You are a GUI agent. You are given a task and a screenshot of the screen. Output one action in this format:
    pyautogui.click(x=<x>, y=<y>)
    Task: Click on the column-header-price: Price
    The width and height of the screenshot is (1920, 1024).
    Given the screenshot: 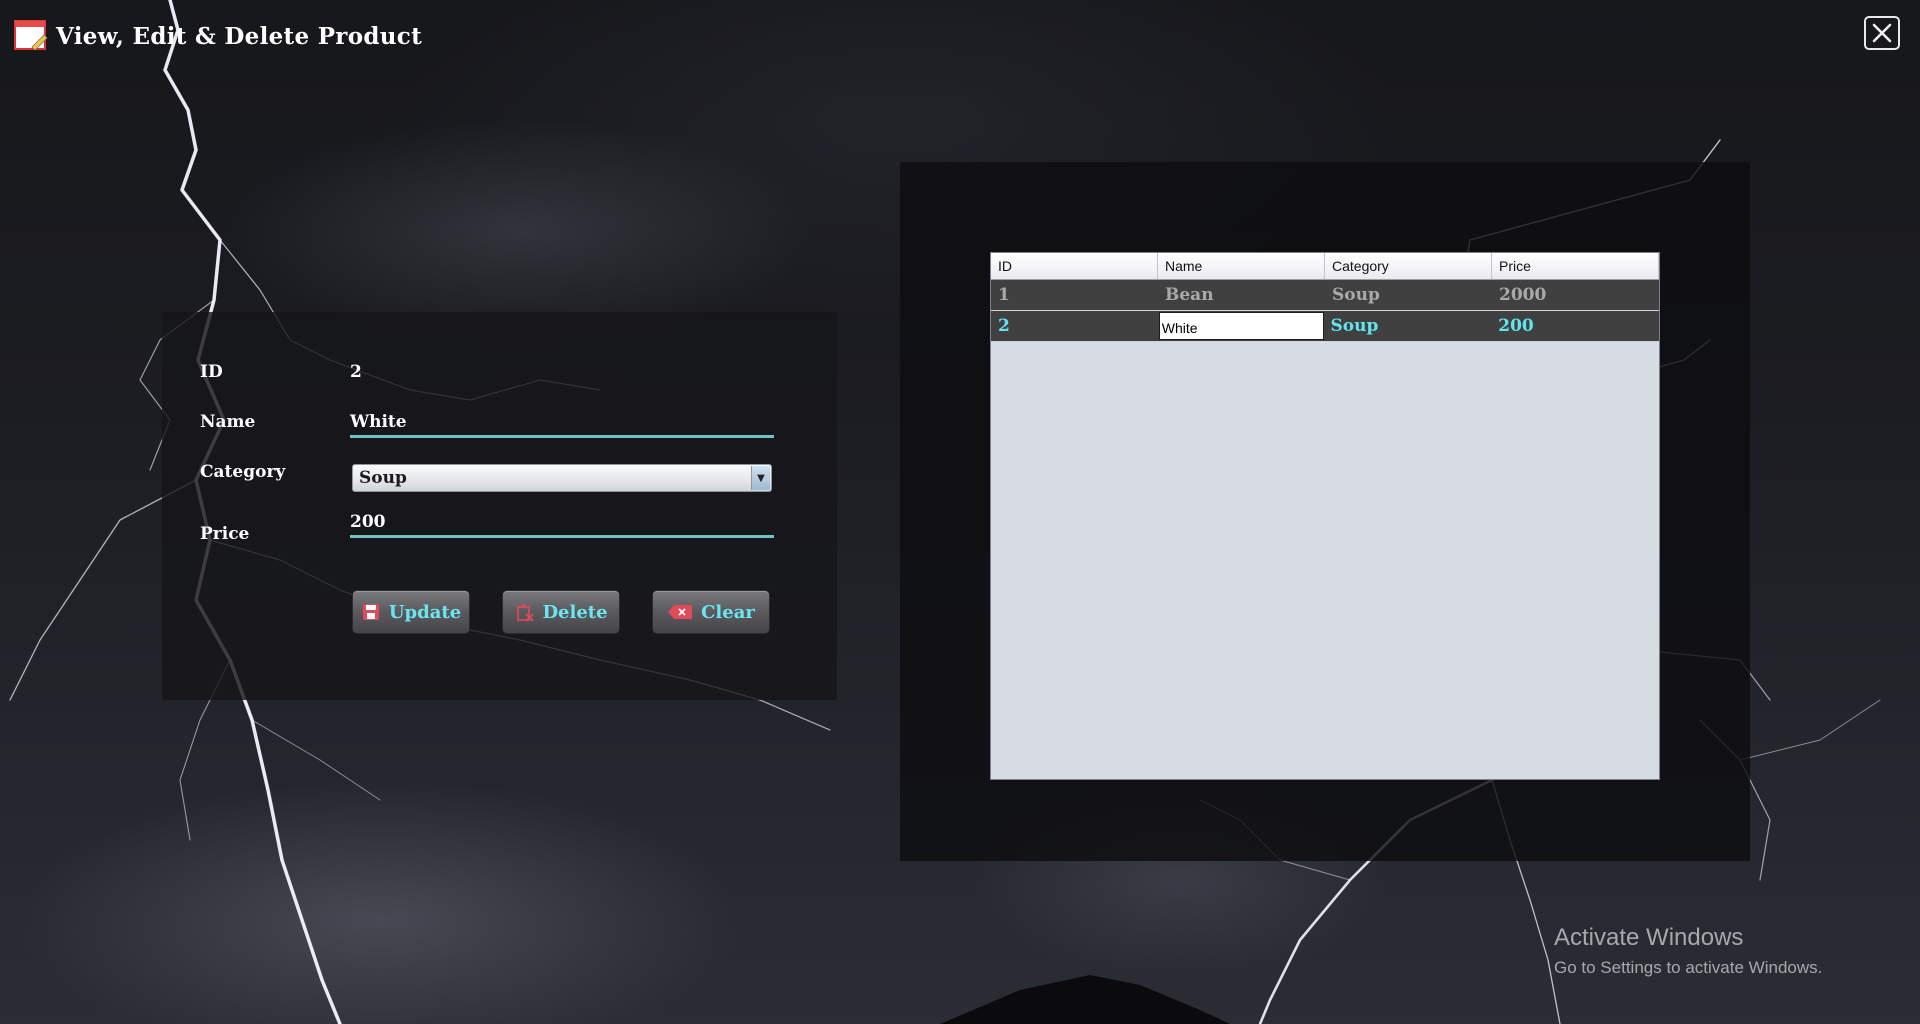 What is the action you would take?
    pyautogui.click(x=1575, y=266)
    